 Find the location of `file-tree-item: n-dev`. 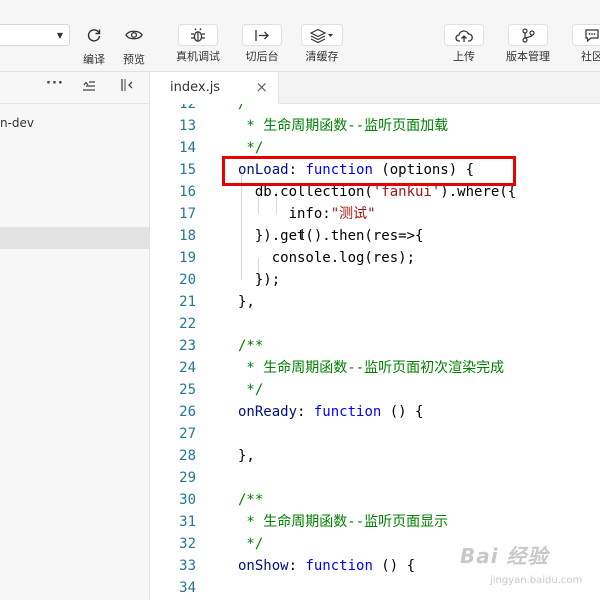

file-tree-item: n-dev is located at coordinates (74, 123).